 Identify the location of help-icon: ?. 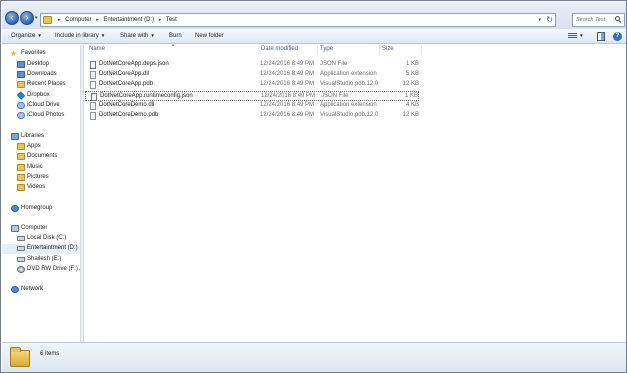
(617, 36).